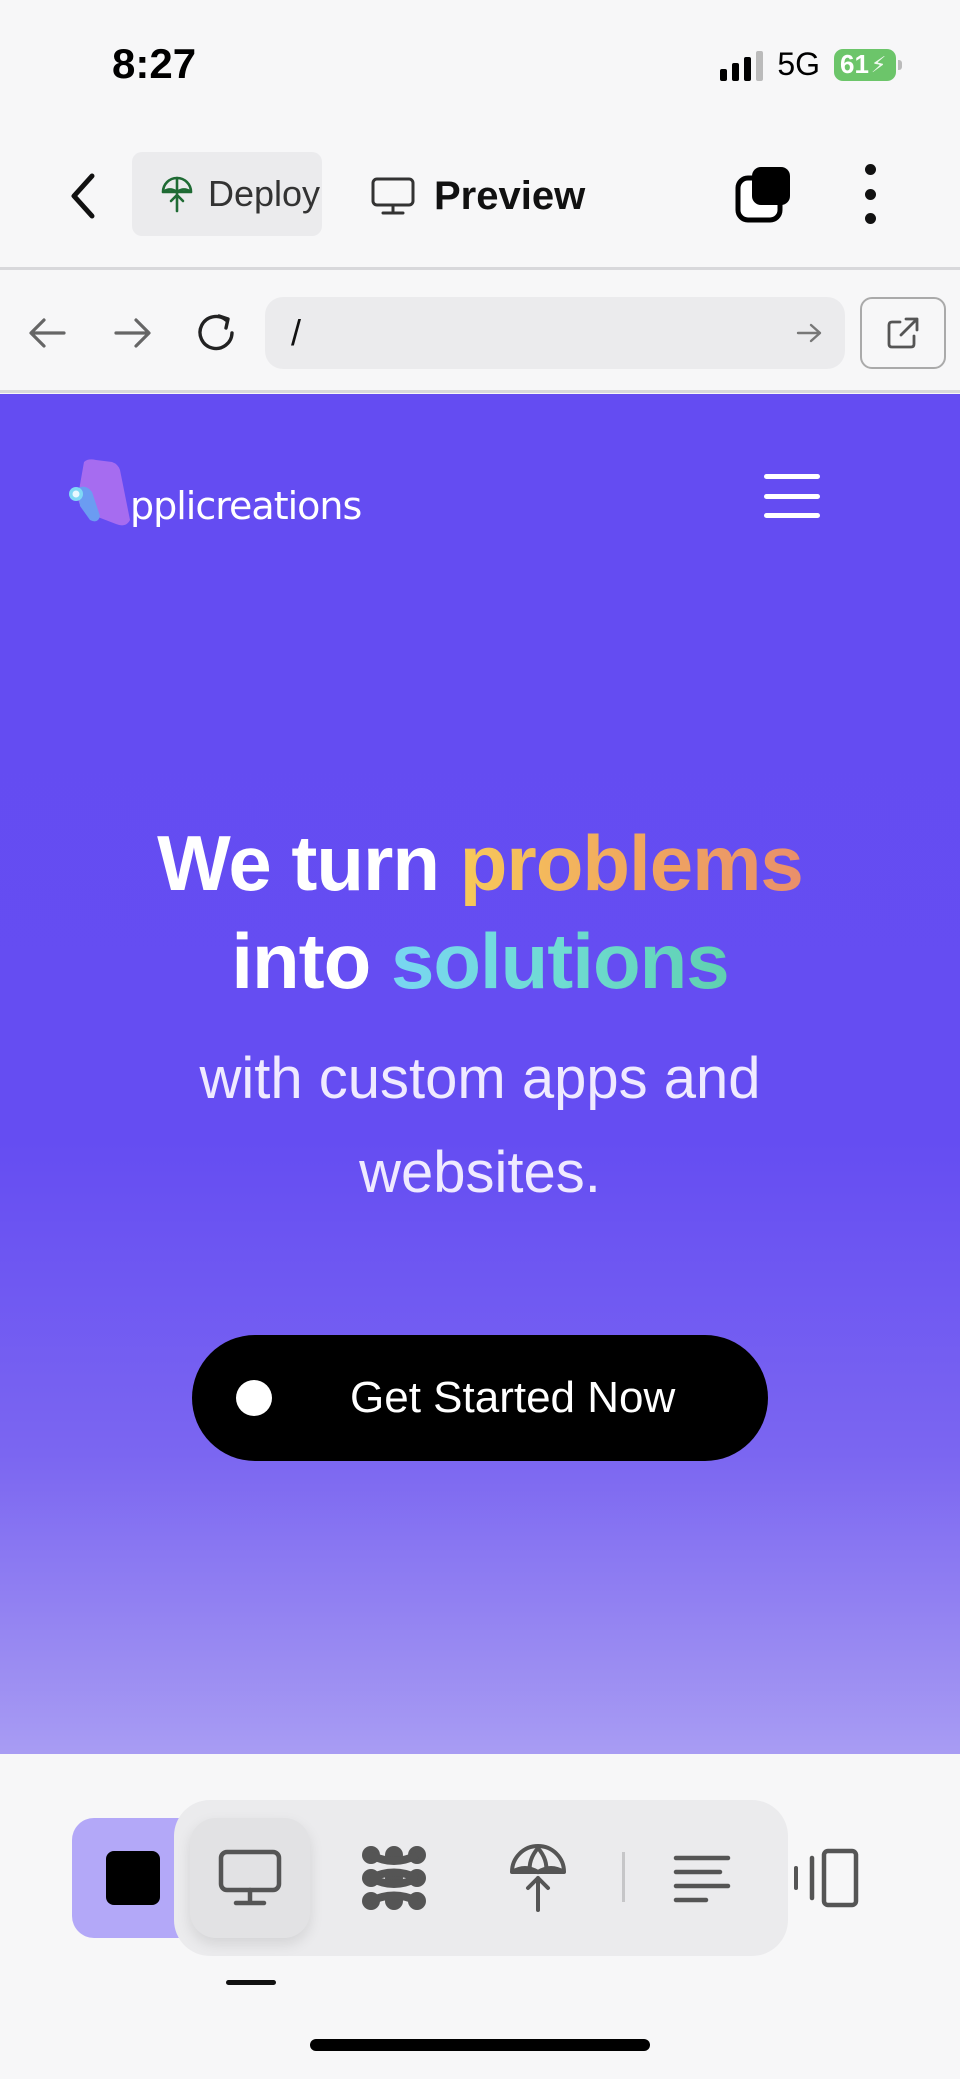 This screenshot has height=2079, width=960. I want to click on preview-tool-button, so click(250, 1878).